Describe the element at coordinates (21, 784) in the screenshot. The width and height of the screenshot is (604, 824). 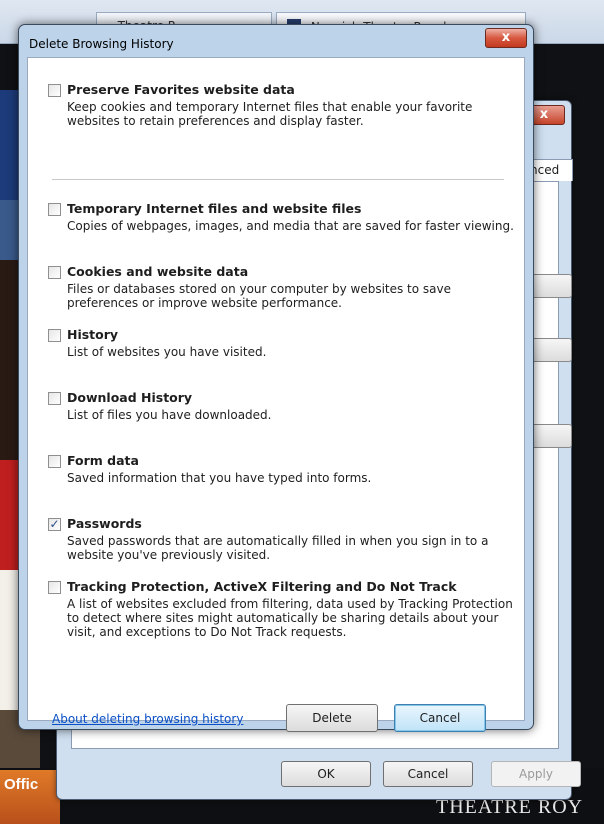
I see `advert-text: Offic` at that location.